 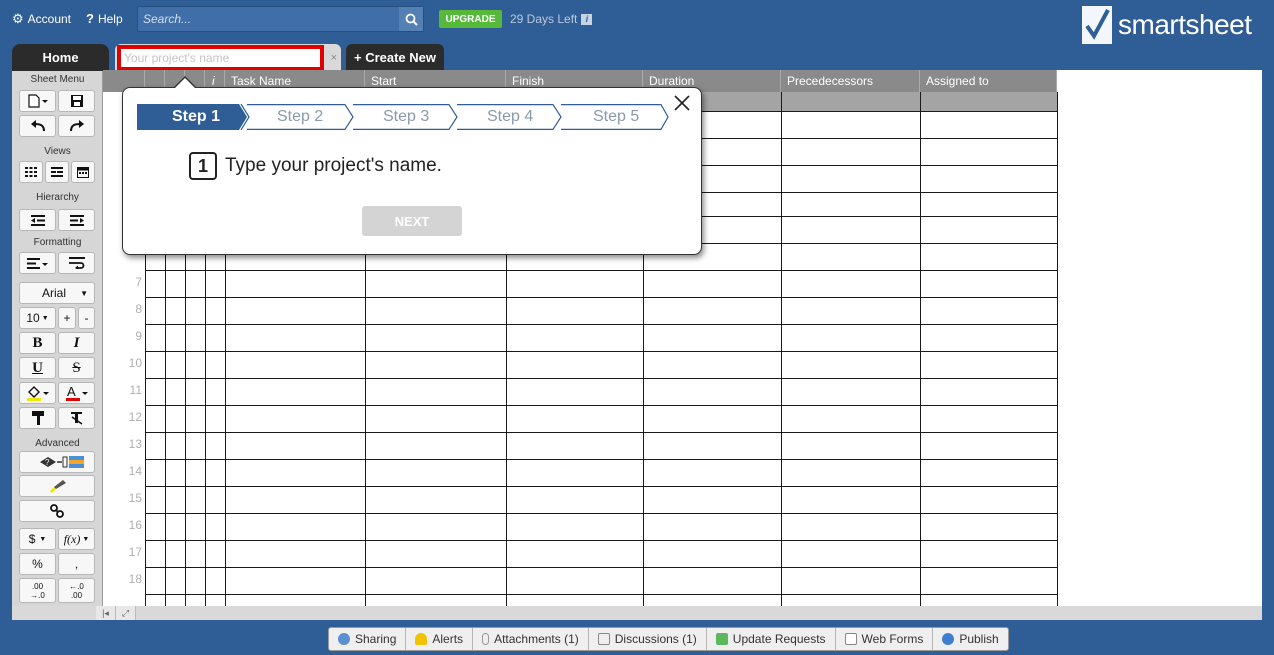 What do you see at coordinates (76, 586) in the screenshot?
I see `decrease-decimal-top: ←.0` at bounding box center [76, 586].